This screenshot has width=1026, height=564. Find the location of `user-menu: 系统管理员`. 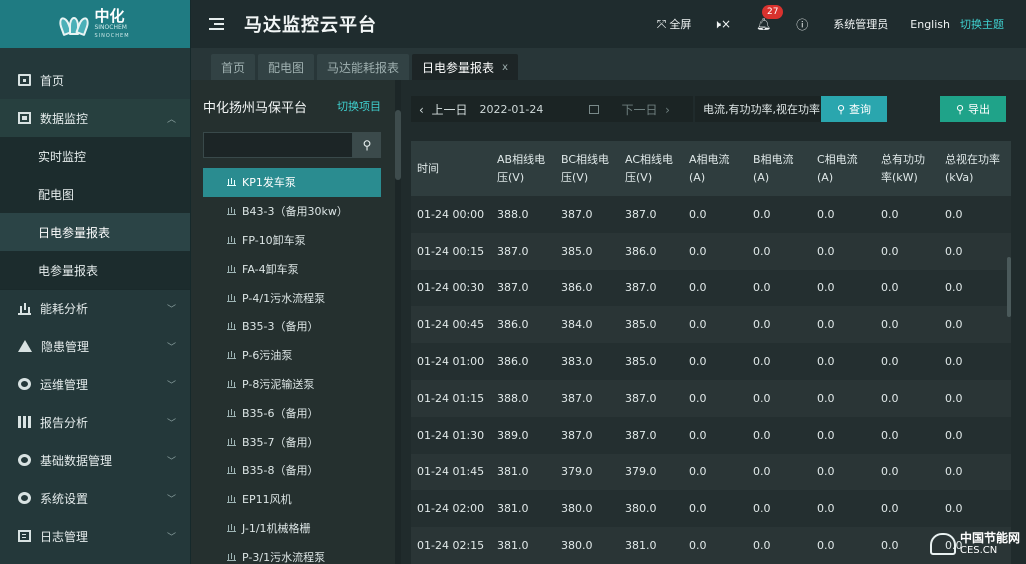

user-menu: 系统管理员 is located at coordinates (860, 24).